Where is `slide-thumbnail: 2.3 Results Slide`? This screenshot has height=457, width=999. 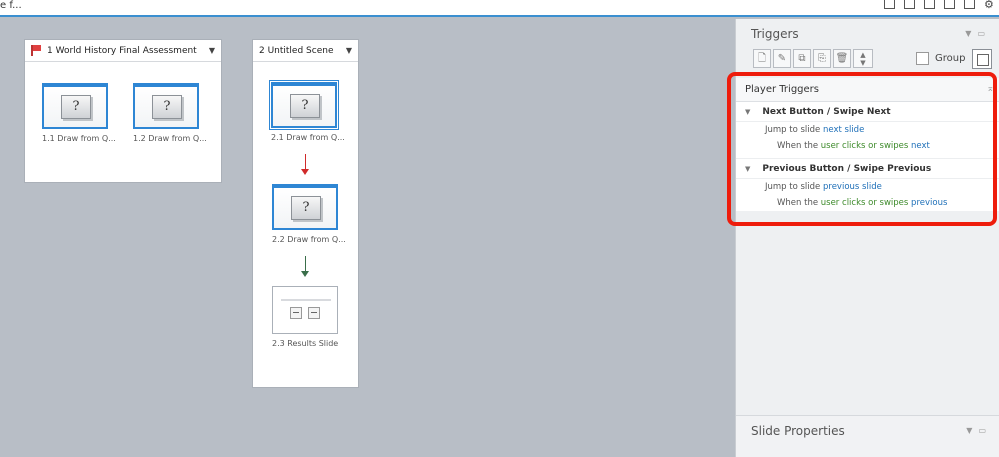
slide-thumbnail: 2.3 Results Slide is located at coordinates (305, 317).